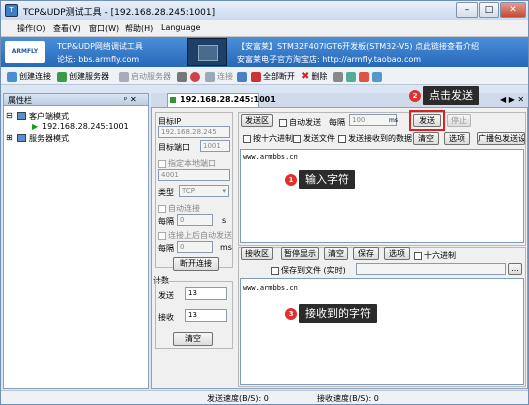  Describe the element at coordinates (31, 28) in the screenshot. I see `menu-operate: 操作(O)` at that location.